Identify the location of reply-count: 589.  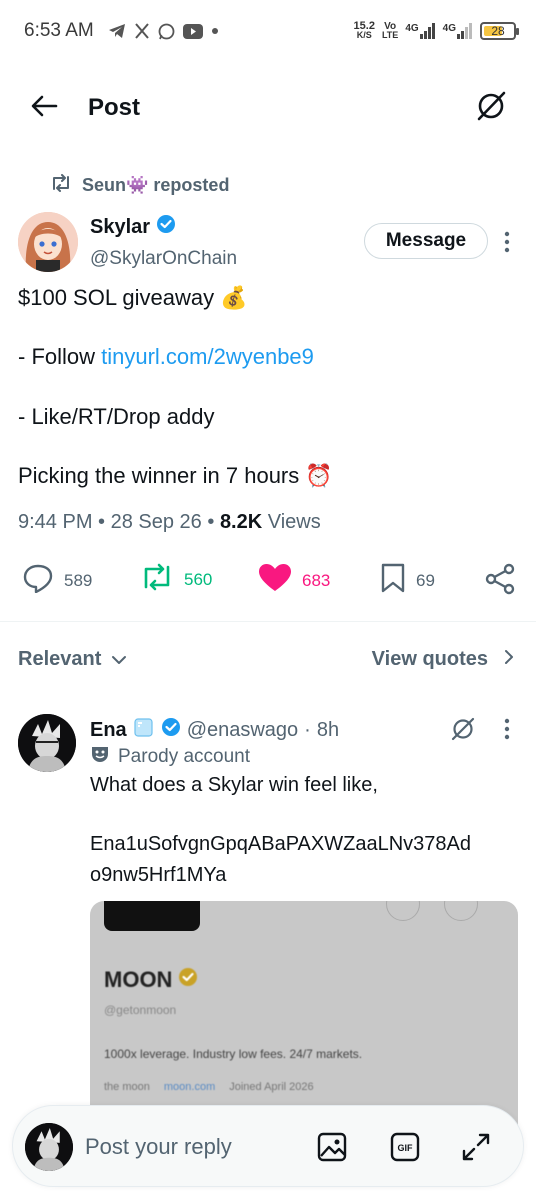
(78, 580).